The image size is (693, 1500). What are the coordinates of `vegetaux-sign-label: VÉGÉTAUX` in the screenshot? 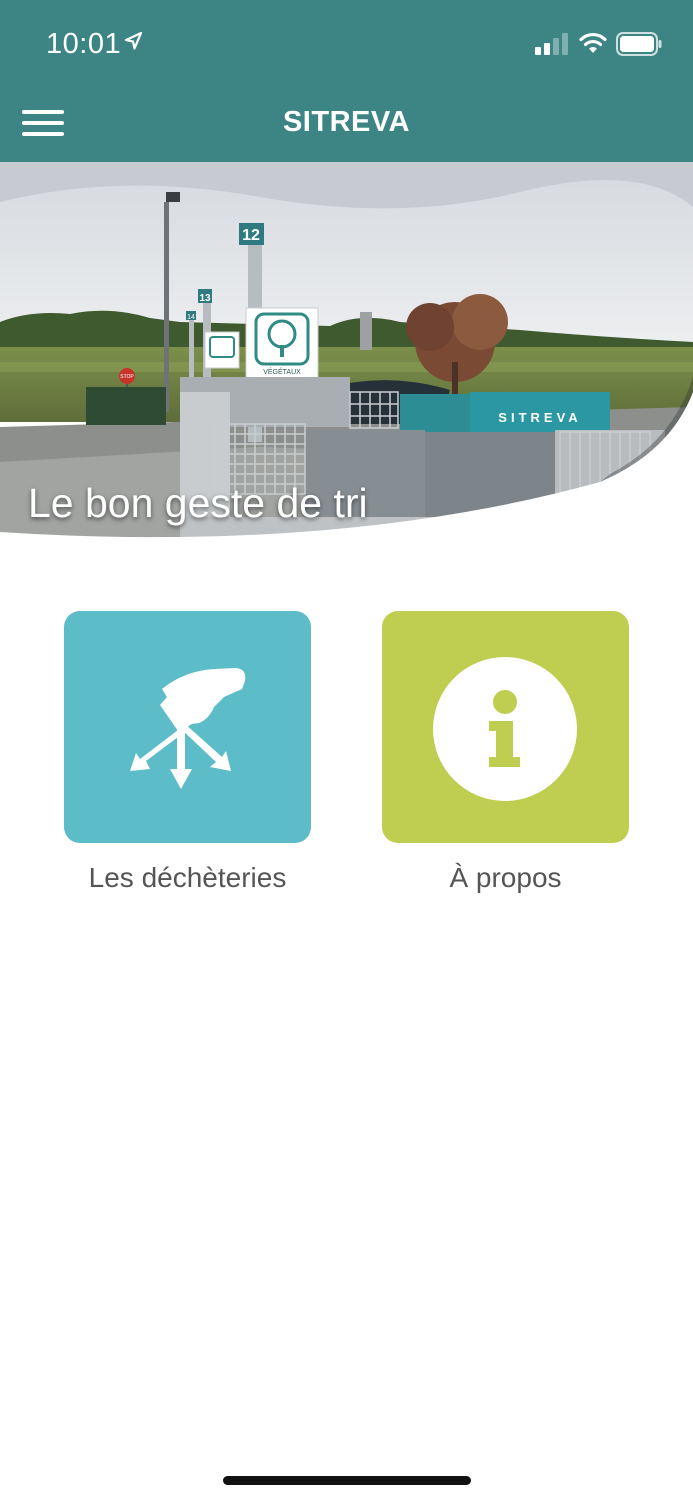 It's located at (282, 371).